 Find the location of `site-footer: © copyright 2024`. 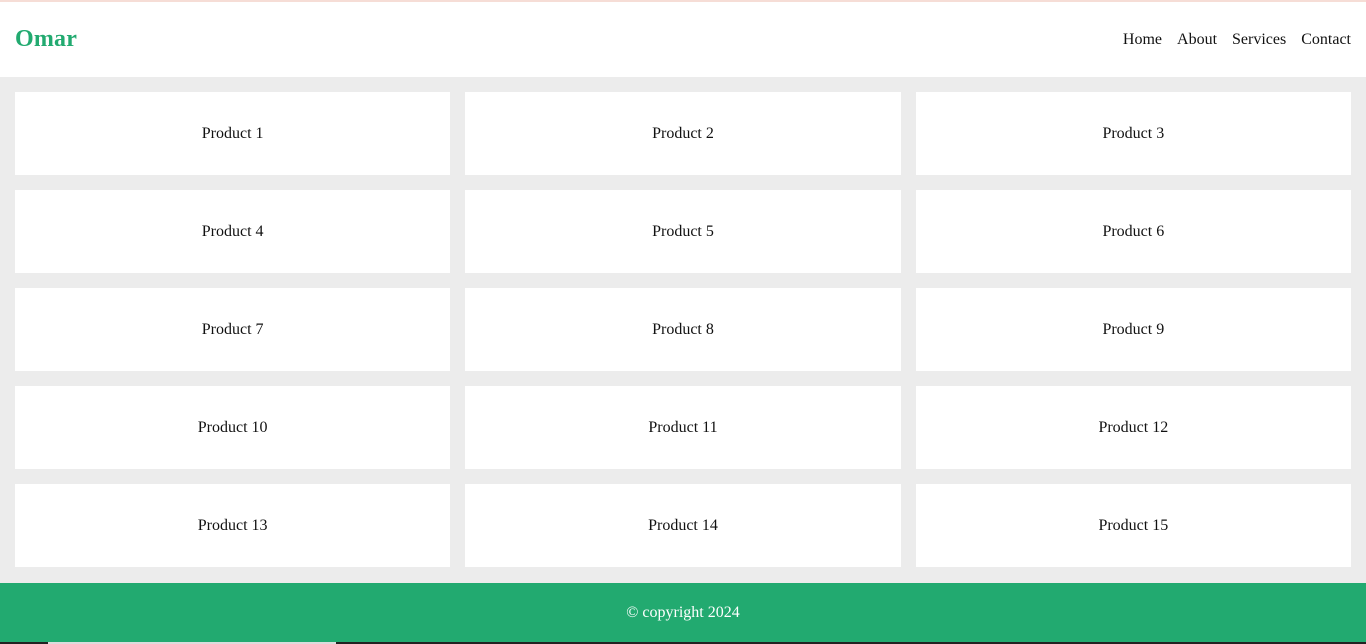

site-footer: © copyright 2024 is located at coordinates (683, 612).